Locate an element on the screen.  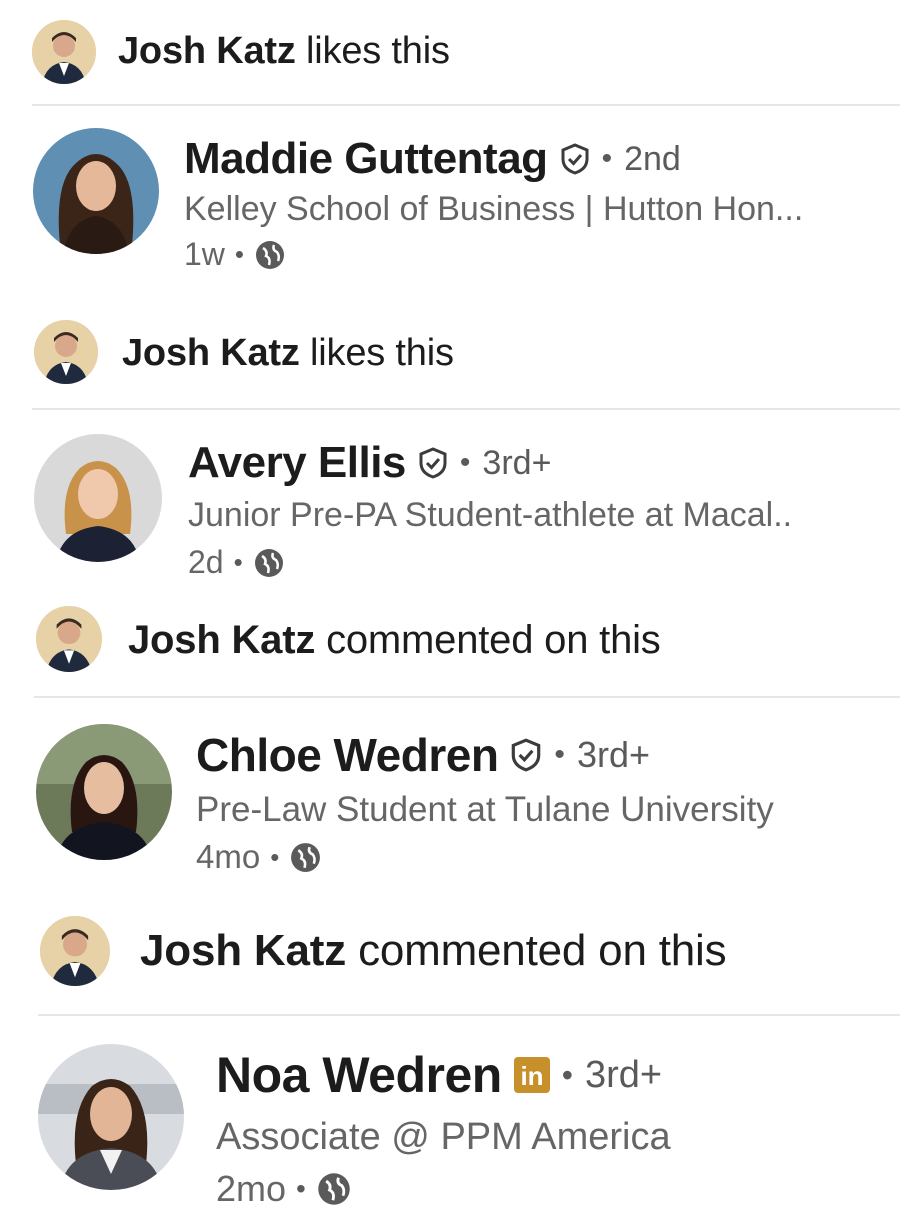
post-time: 2mo is located at coordinates (251, 1188).